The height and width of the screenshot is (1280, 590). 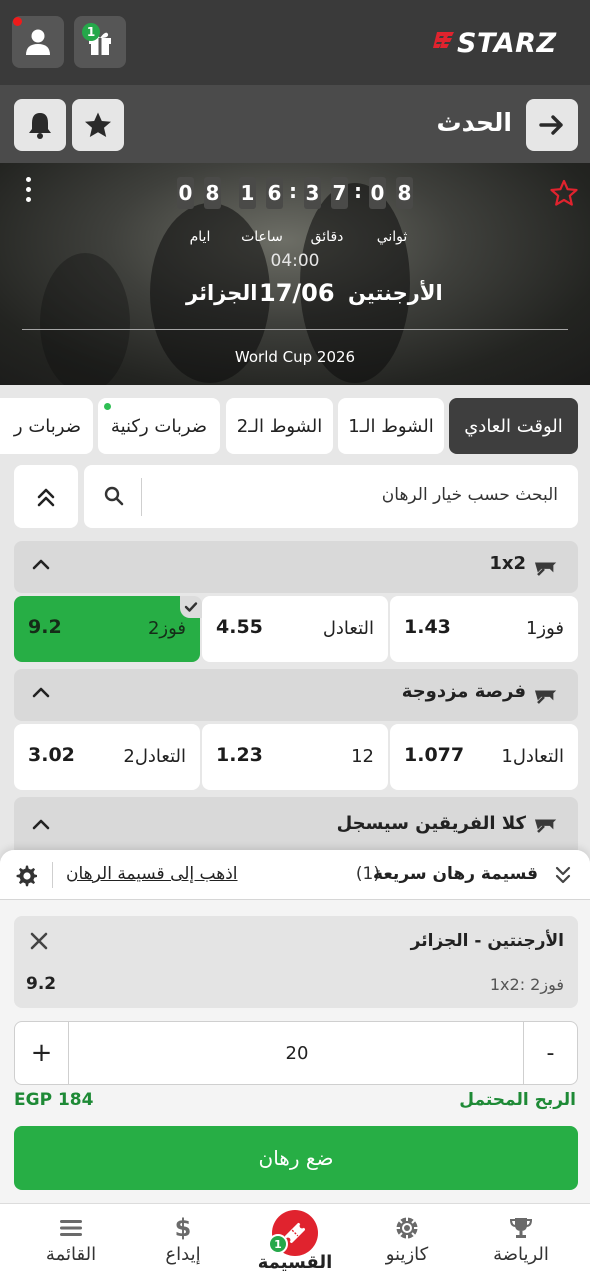 What do you see at coordinates (404, 193) in the screenshot?
I see `seconds-digit: 8` at bounding box center [404, 193].